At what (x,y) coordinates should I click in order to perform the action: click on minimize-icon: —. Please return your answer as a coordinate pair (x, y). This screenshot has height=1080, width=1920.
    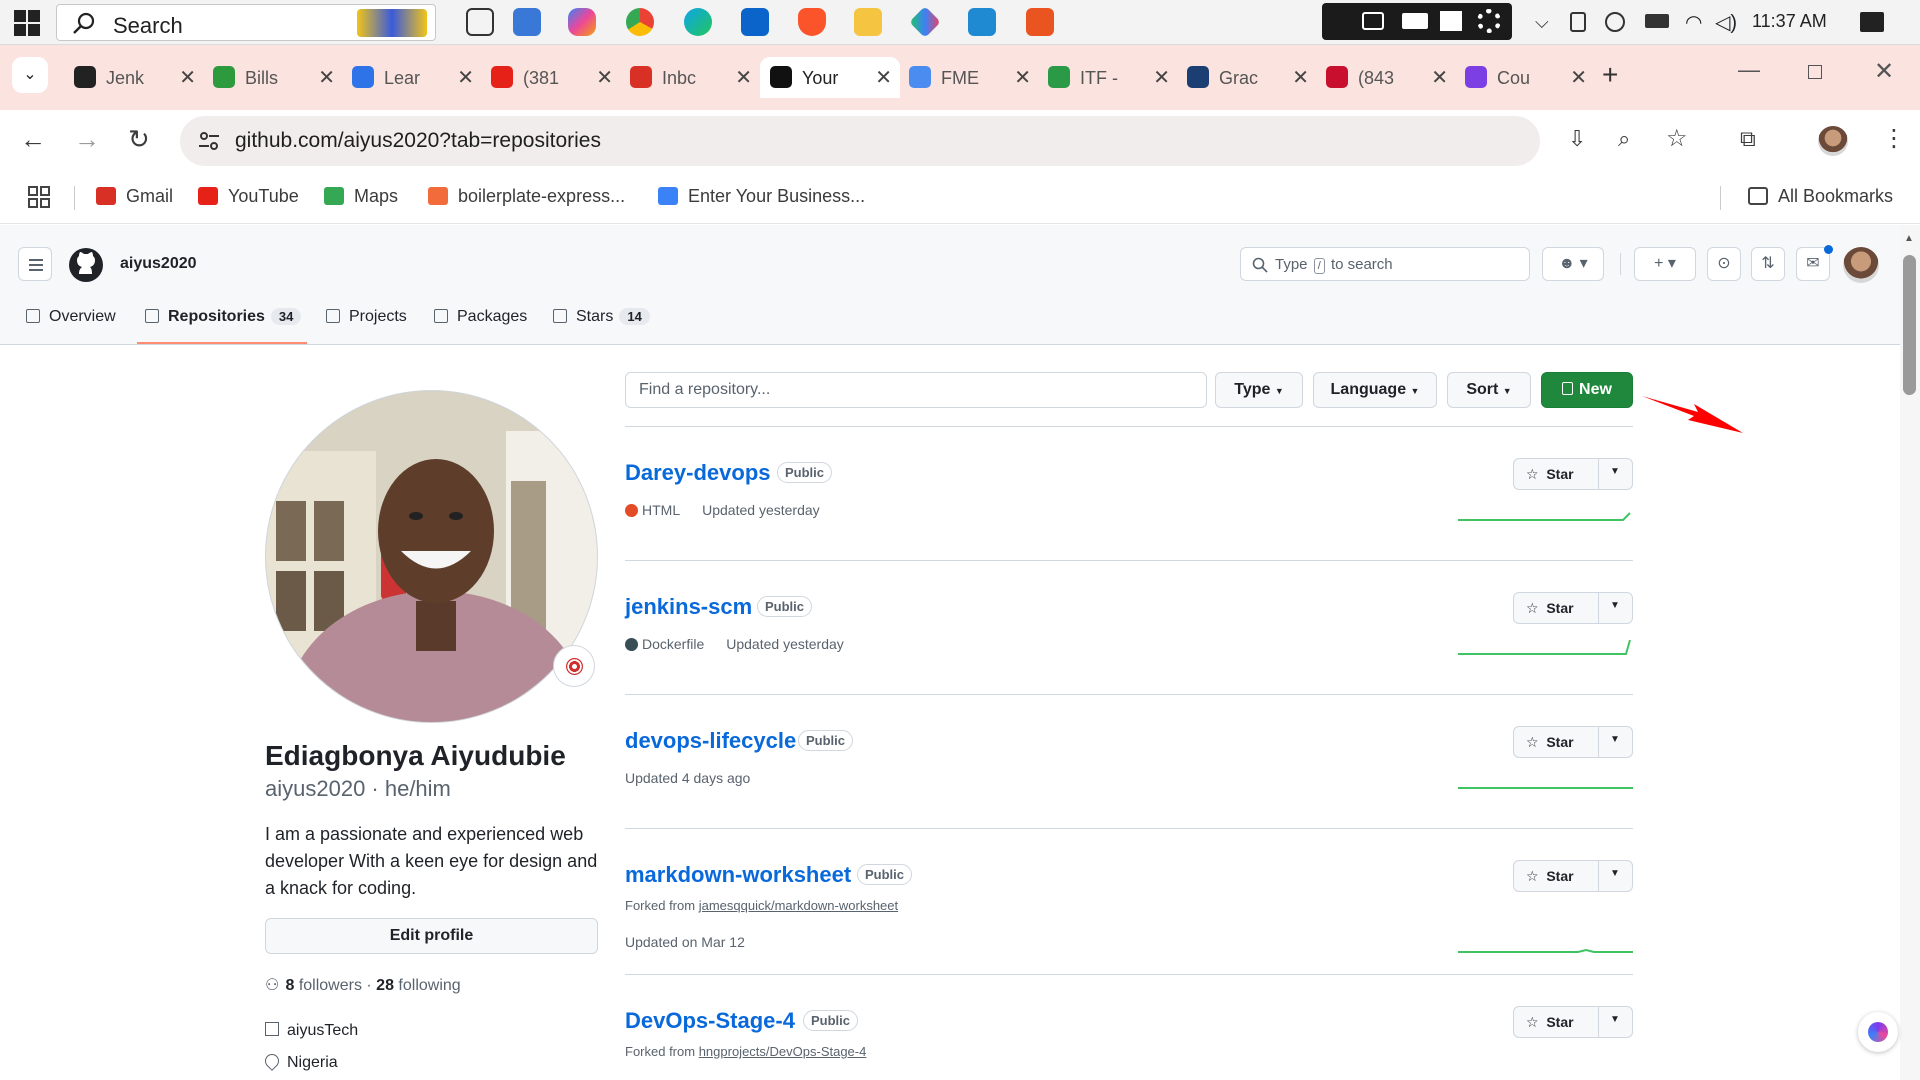
    Looking at the image, I should click on (1749, 70).